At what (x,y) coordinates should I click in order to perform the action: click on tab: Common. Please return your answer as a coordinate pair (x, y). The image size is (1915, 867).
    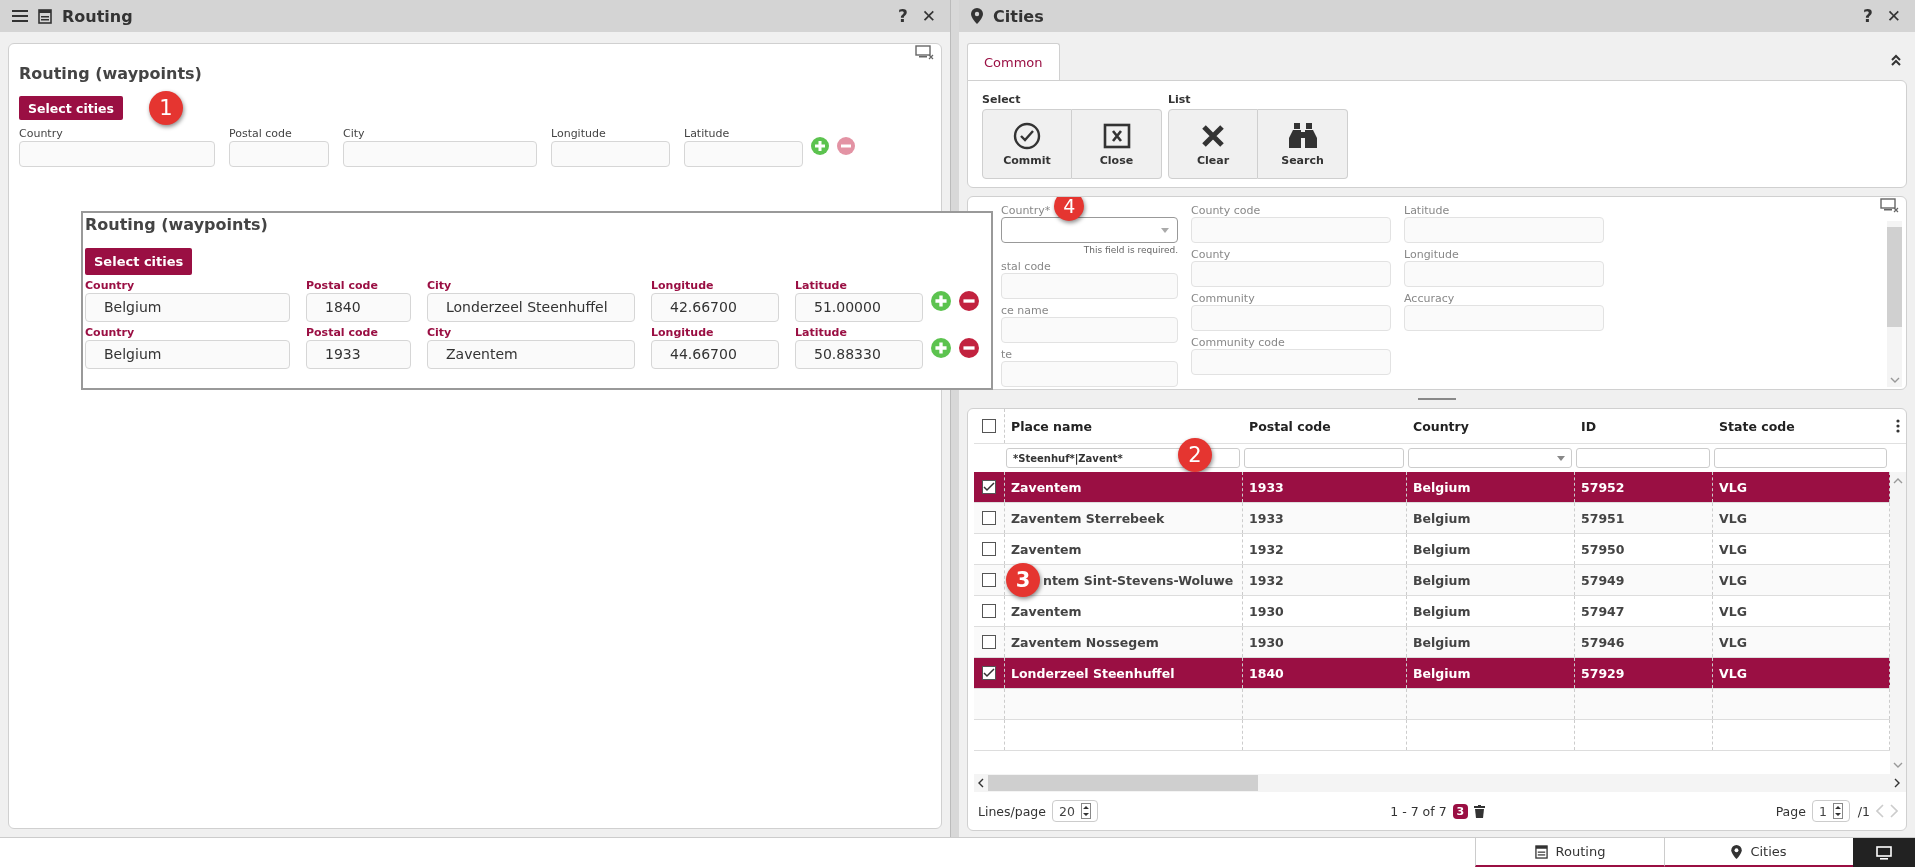
    Looking at the image, I should click on (1013, 62).